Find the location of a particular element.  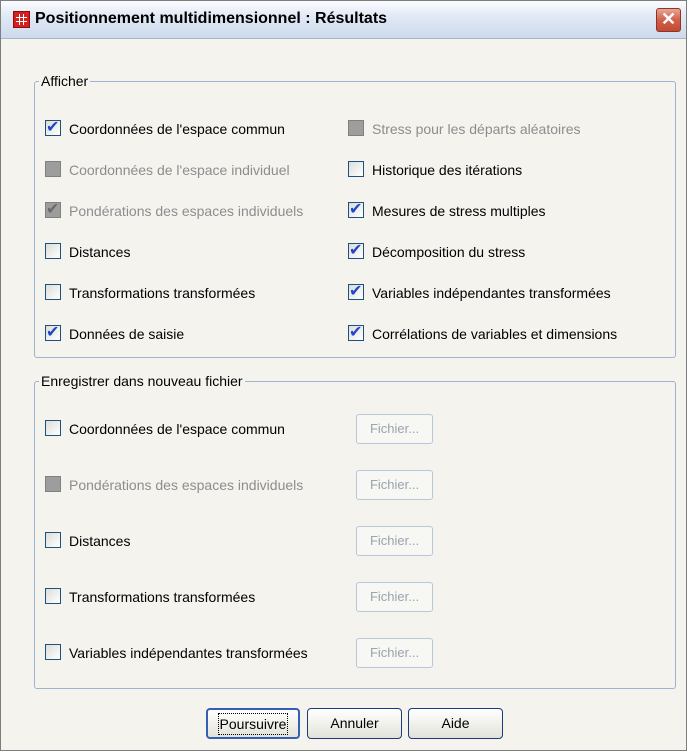

display-left-option-4-label: Transformations transformées is located at coordinates (162, 293).